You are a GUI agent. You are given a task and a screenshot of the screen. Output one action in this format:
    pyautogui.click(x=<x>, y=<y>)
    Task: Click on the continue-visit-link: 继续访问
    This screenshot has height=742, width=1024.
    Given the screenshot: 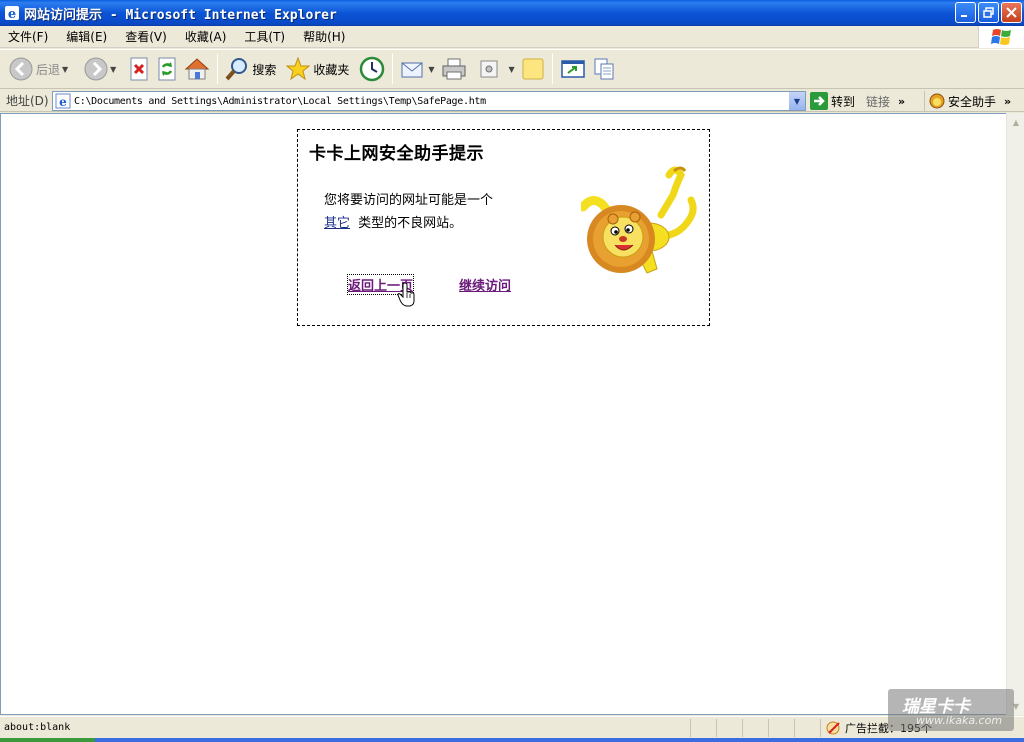 What is the action you would take?
    pyautogui.click(x=485, y=284)
    